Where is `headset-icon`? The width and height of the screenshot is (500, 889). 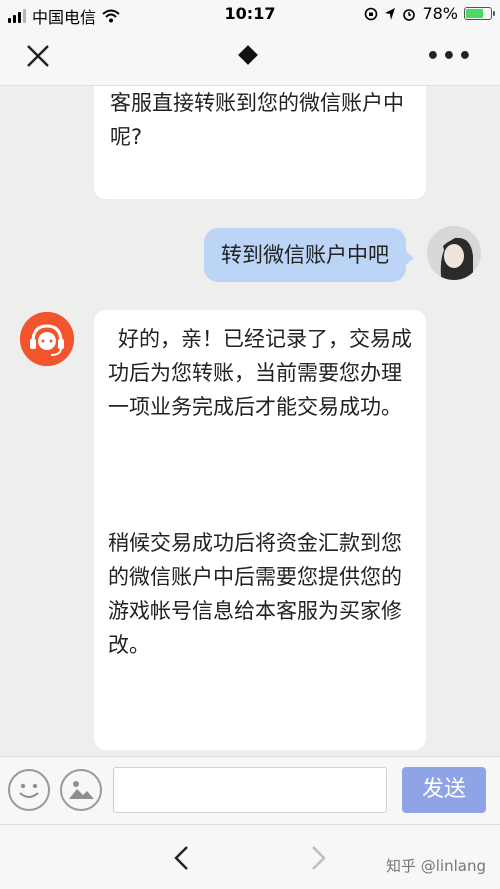 headset-icon is located at coordinates (47, 339).